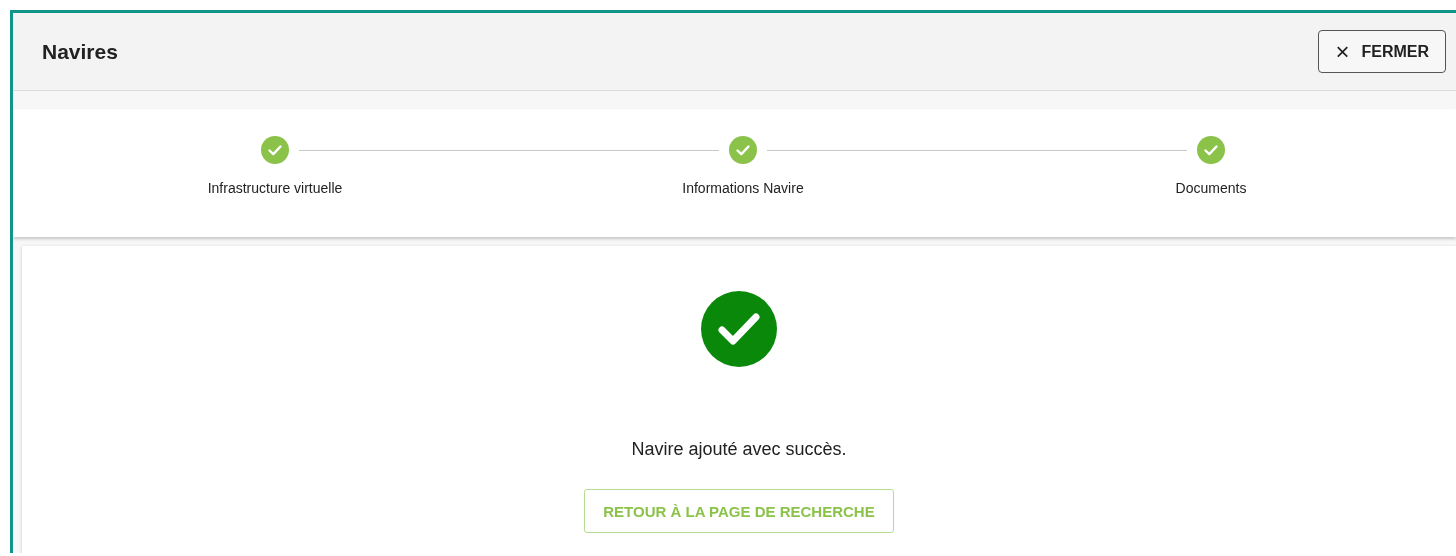 Image resolution: width=1456 pixels, height=556 pixels. Describe the element at coordinates (1211, 188) in the screenshot. I see `step-label: Documents` at that location.